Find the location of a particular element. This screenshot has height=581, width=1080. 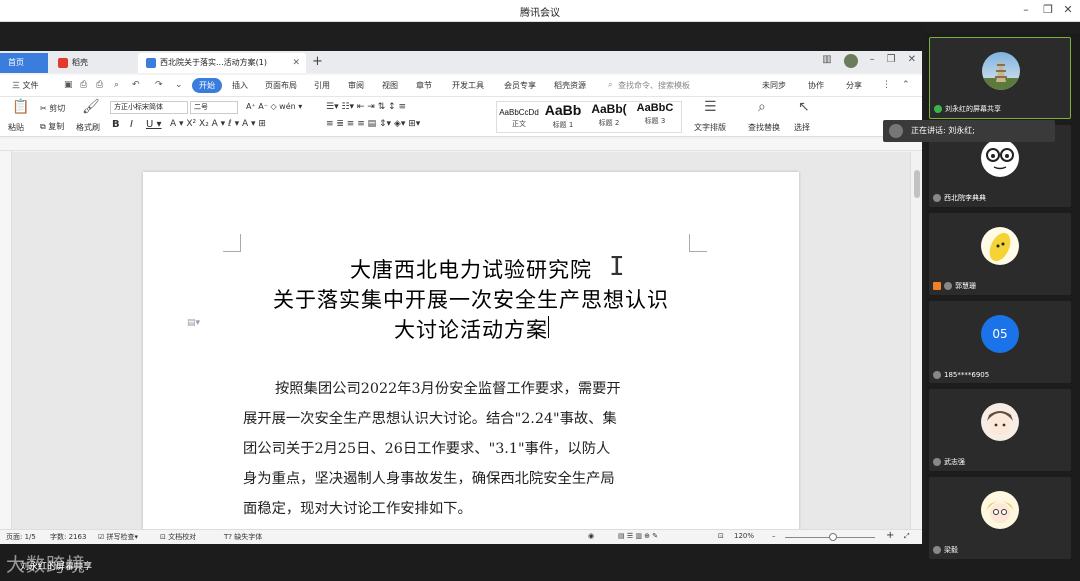

grow-font-icon: A⁺ A⁻ ◇ wén ▾ is located at coordinates (274, 106).